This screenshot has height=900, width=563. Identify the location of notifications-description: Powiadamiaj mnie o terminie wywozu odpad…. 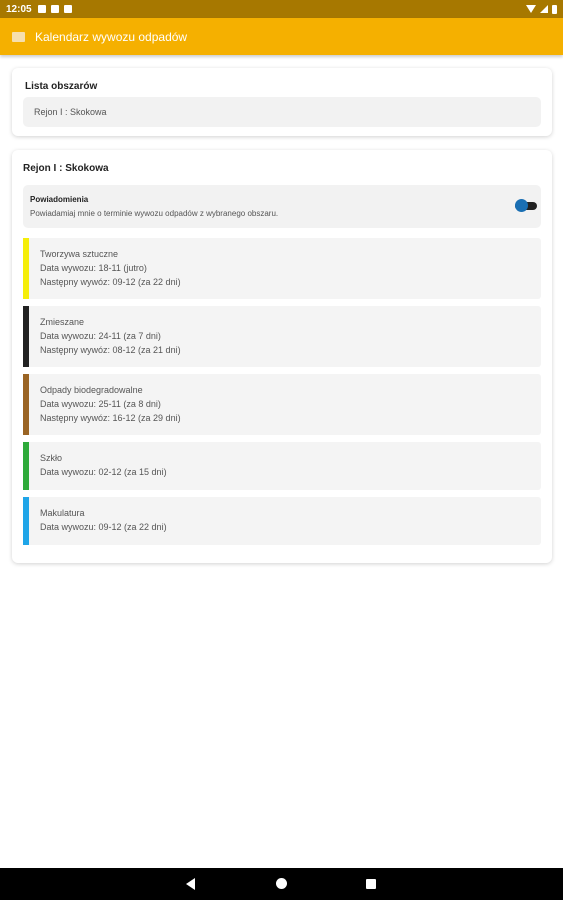
(154, 213).